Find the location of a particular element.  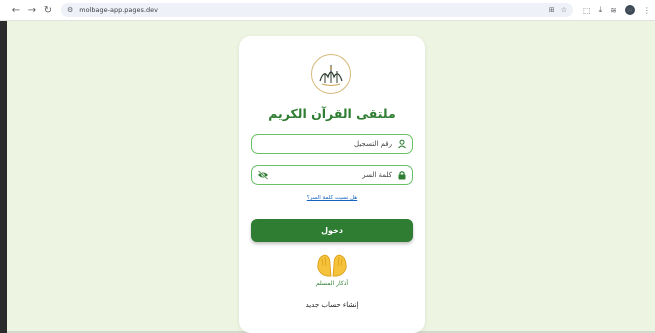

create-account-link: إنشاء حساب جديد is located at coordinates (332, 305).